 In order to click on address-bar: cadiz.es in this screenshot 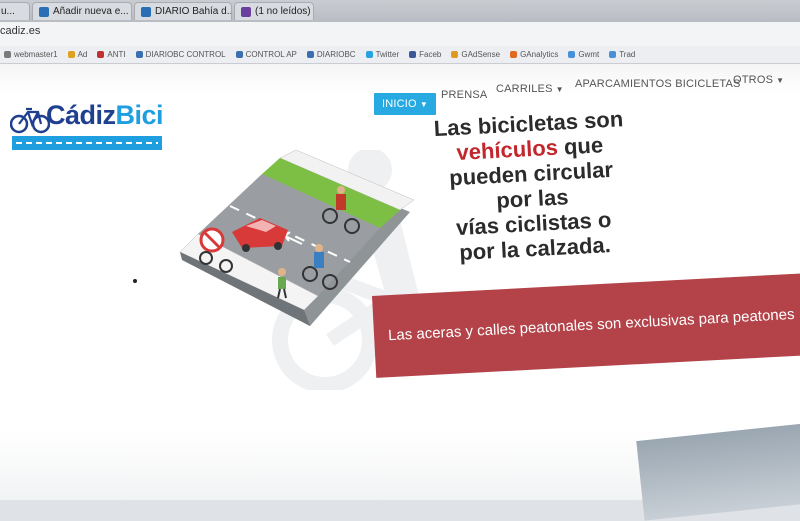, I will do `click(400, 34)`.